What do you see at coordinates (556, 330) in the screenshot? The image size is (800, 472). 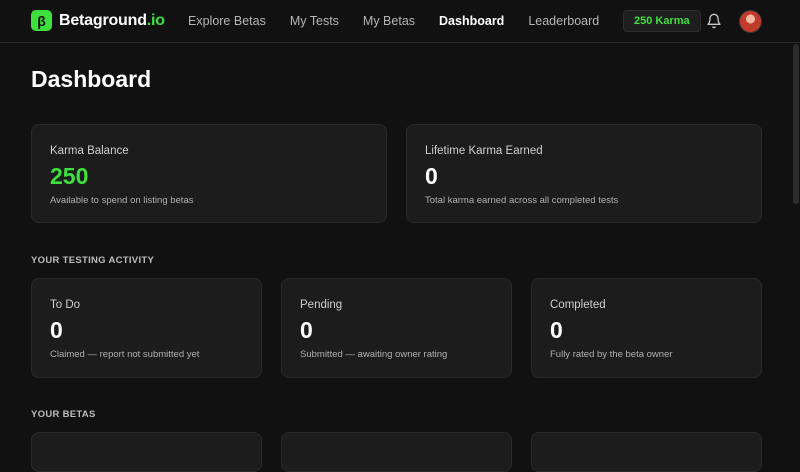 I see `completed-count: 0` at bounding box center [556, 330].